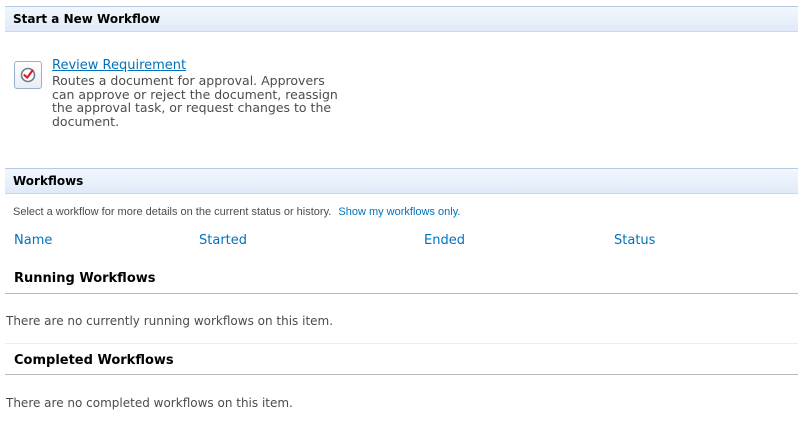 Image resolution: width=798 pixels, height=424 pixels. Describe the element at coordinates (401, 343) in the screenshot. I see `row-divider` at that location.